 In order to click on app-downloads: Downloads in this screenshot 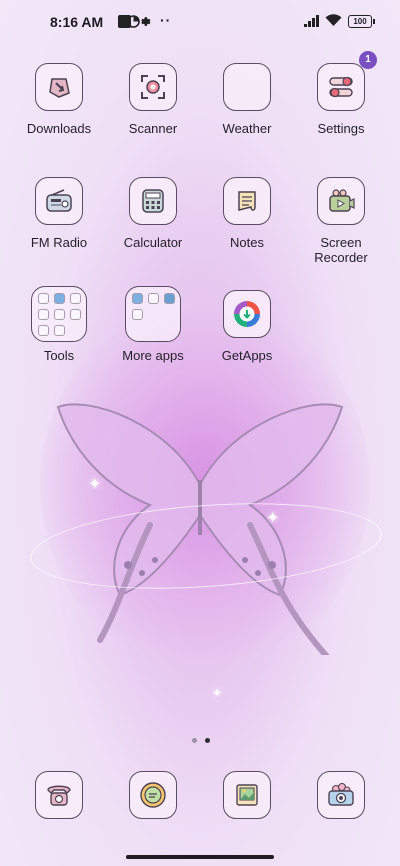, I will do `click(59, 99)`.